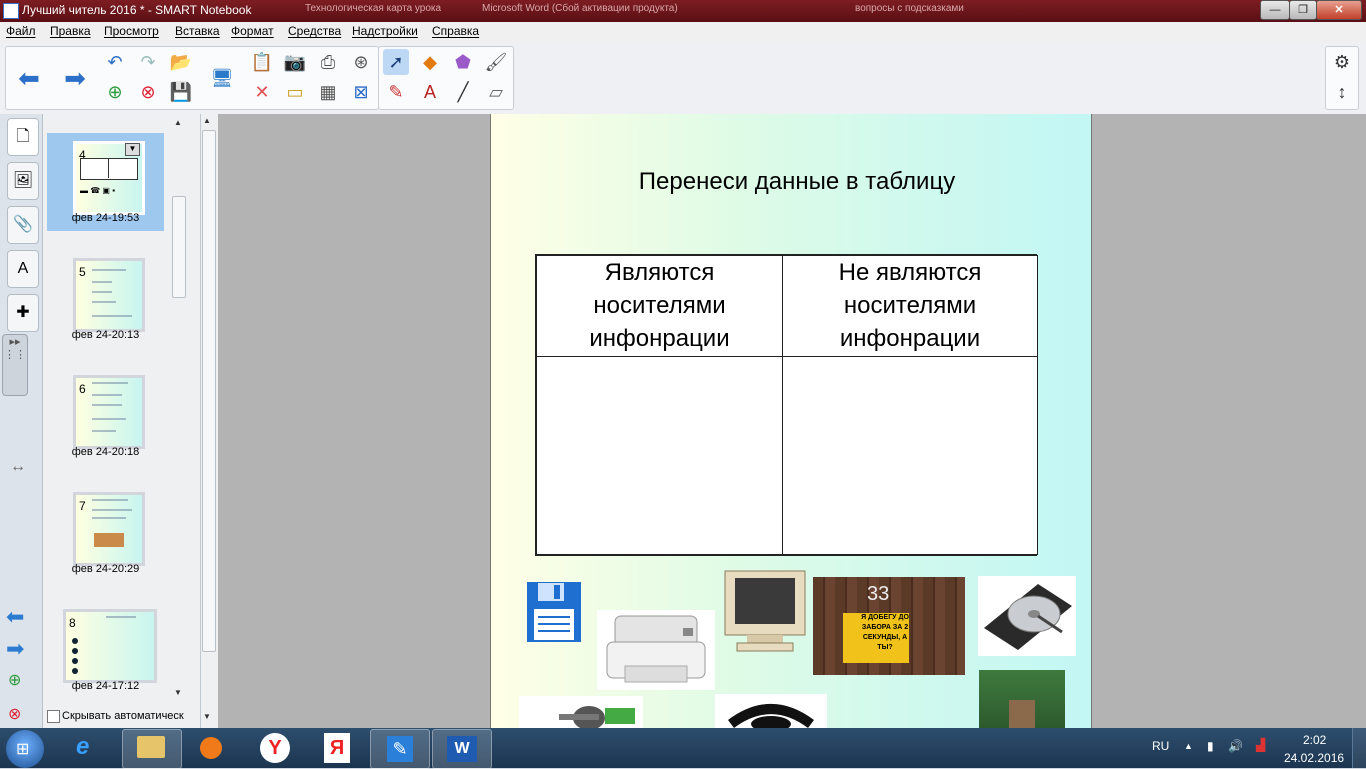  I want to click on menu-insert: Вставка, so click(197, 31).